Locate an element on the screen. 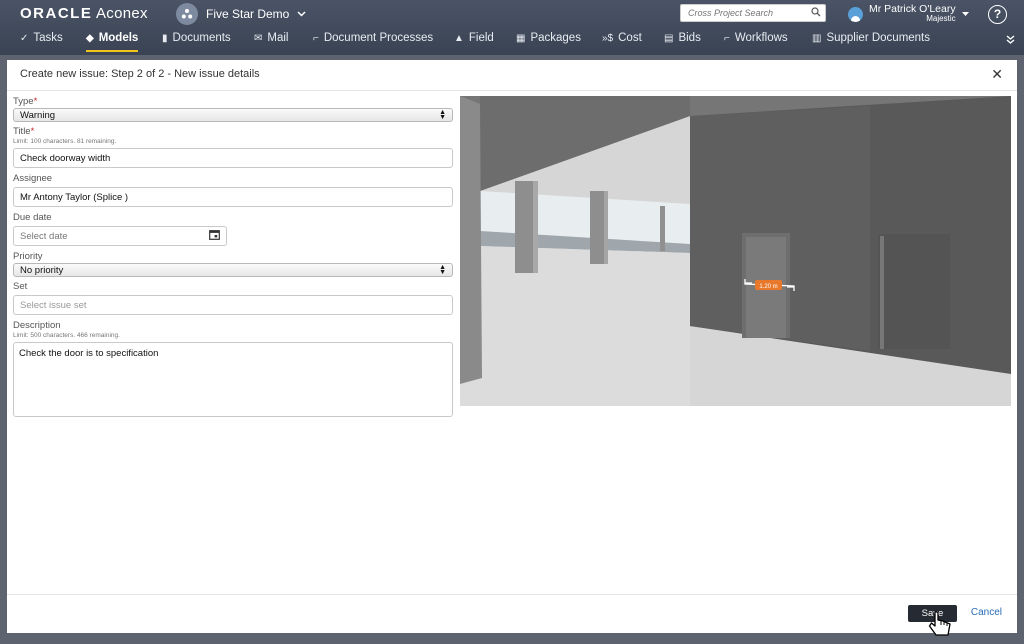 Image resolution: width=1024 pixels, height=644 pixels. nav-documents: ▮ Documents is located at coordinates (196, 40).